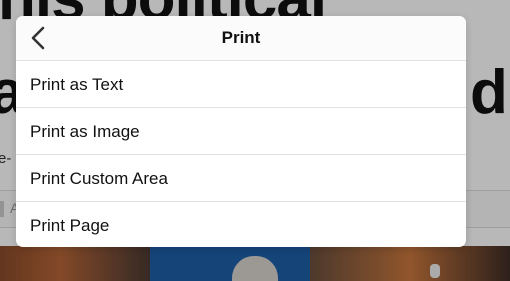 This screenshot has width=510, height=281. Describe the element at coordinates (241, 84) in the screenshot. I see `print-as-text-option: Print as Text` at that location.